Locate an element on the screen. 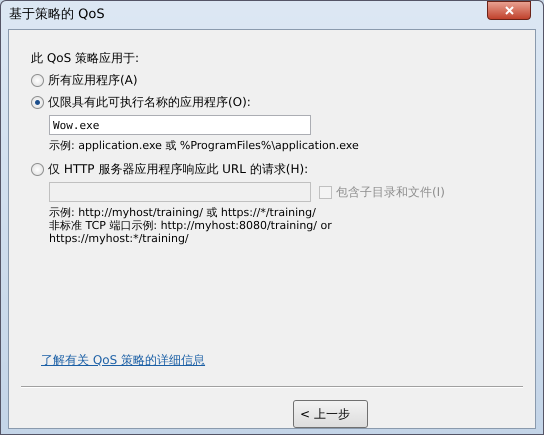 Image resolution: width=544 pixels, height=435 pixels. info-link: 了解有关 QoS 策略的详细信息 is located at coordinates (123, 360).